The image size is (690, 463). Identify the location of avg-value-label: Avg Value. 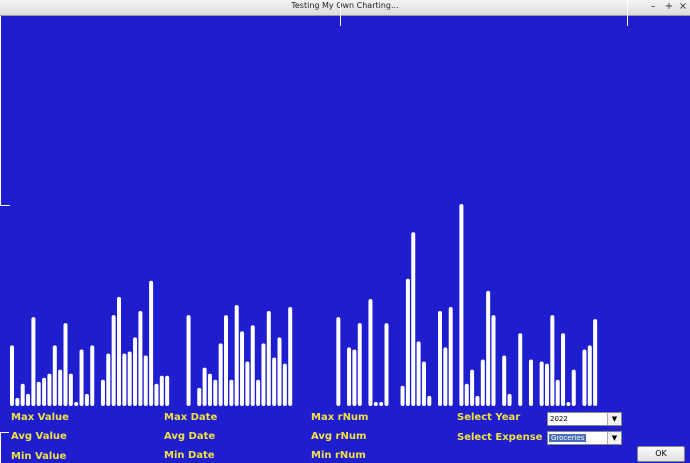
(39, 436).